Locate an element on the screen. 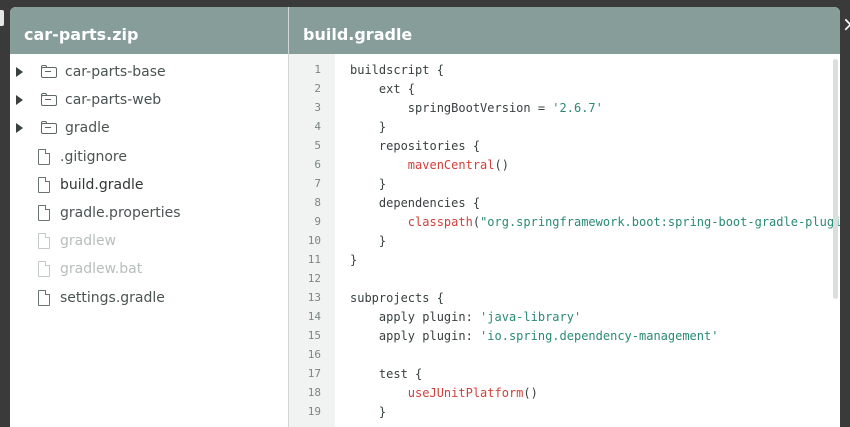  function-token: mavenCentral is located at coordinates (451, 165).